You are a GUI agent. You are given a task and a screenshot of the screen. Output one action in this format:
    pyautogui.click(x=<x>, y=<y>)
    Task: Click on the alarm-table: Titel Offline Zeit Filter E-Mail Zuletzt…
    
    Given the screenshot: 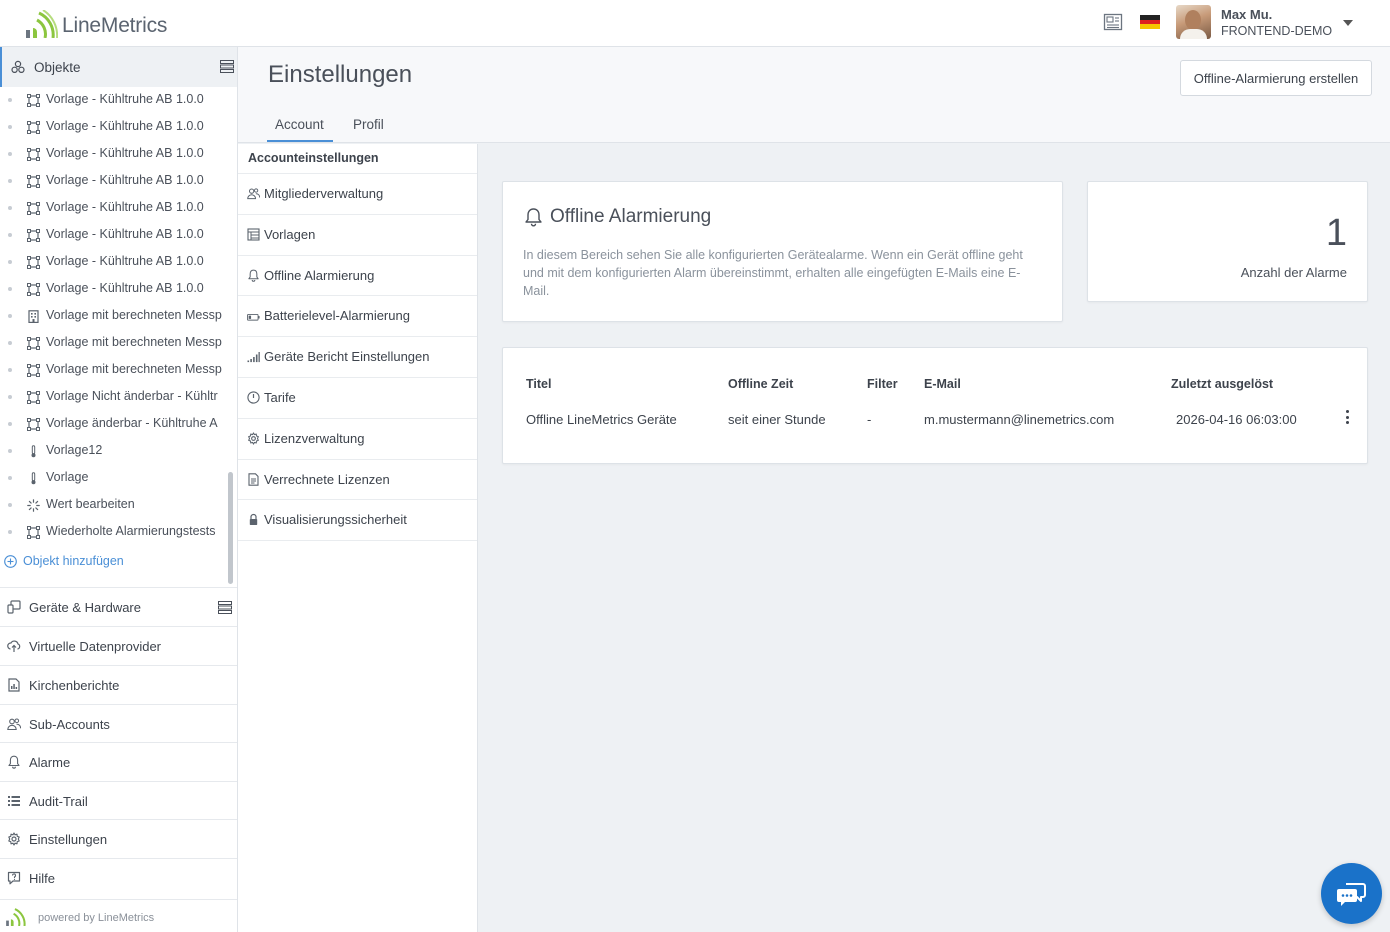 What is the action you would take?
    pyautogui.click(x=935, y=405)
    